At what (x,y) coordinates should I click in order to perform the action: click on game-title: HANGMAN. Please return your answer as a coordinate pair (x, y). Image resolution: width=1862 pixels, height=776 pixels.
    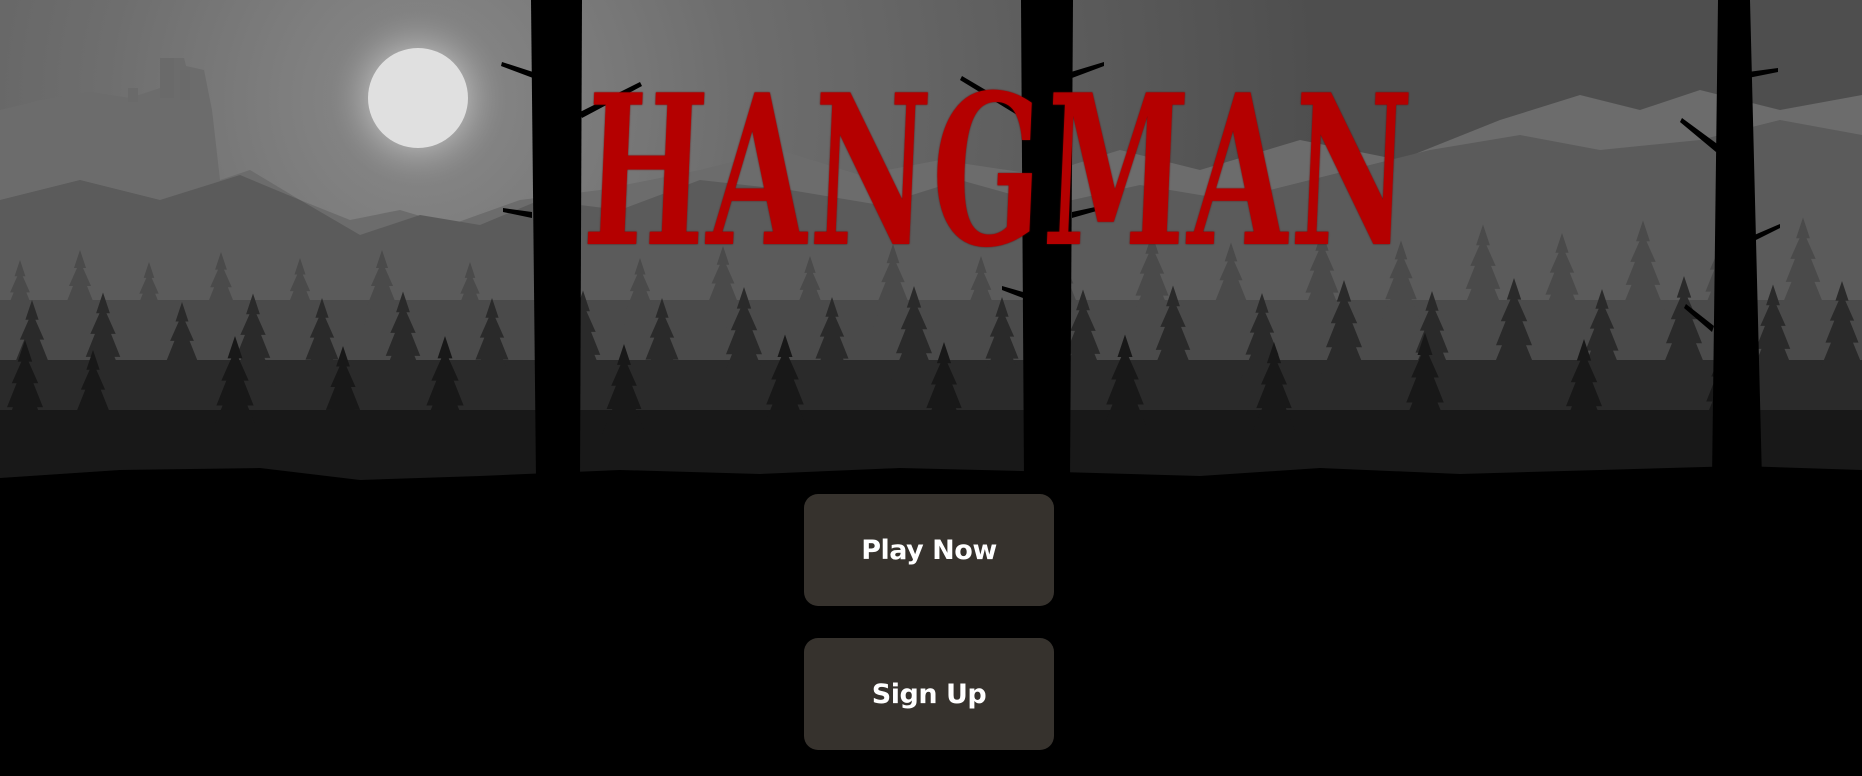
    Looking at the image, I should click on (999, 172).